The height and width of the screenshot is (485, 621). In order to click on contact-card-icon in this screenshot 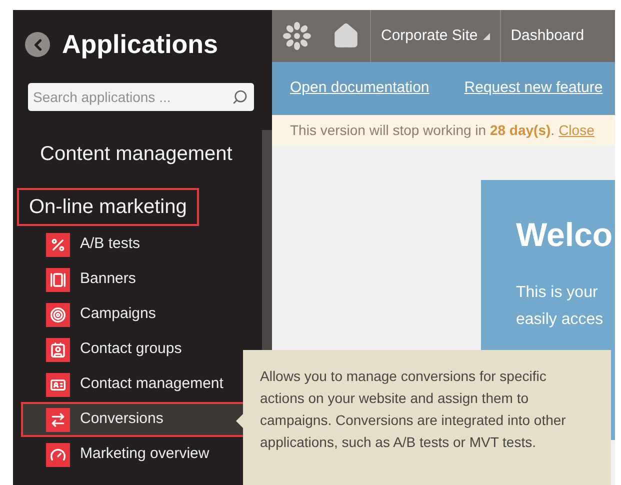, I will do `click(58, 350)`.